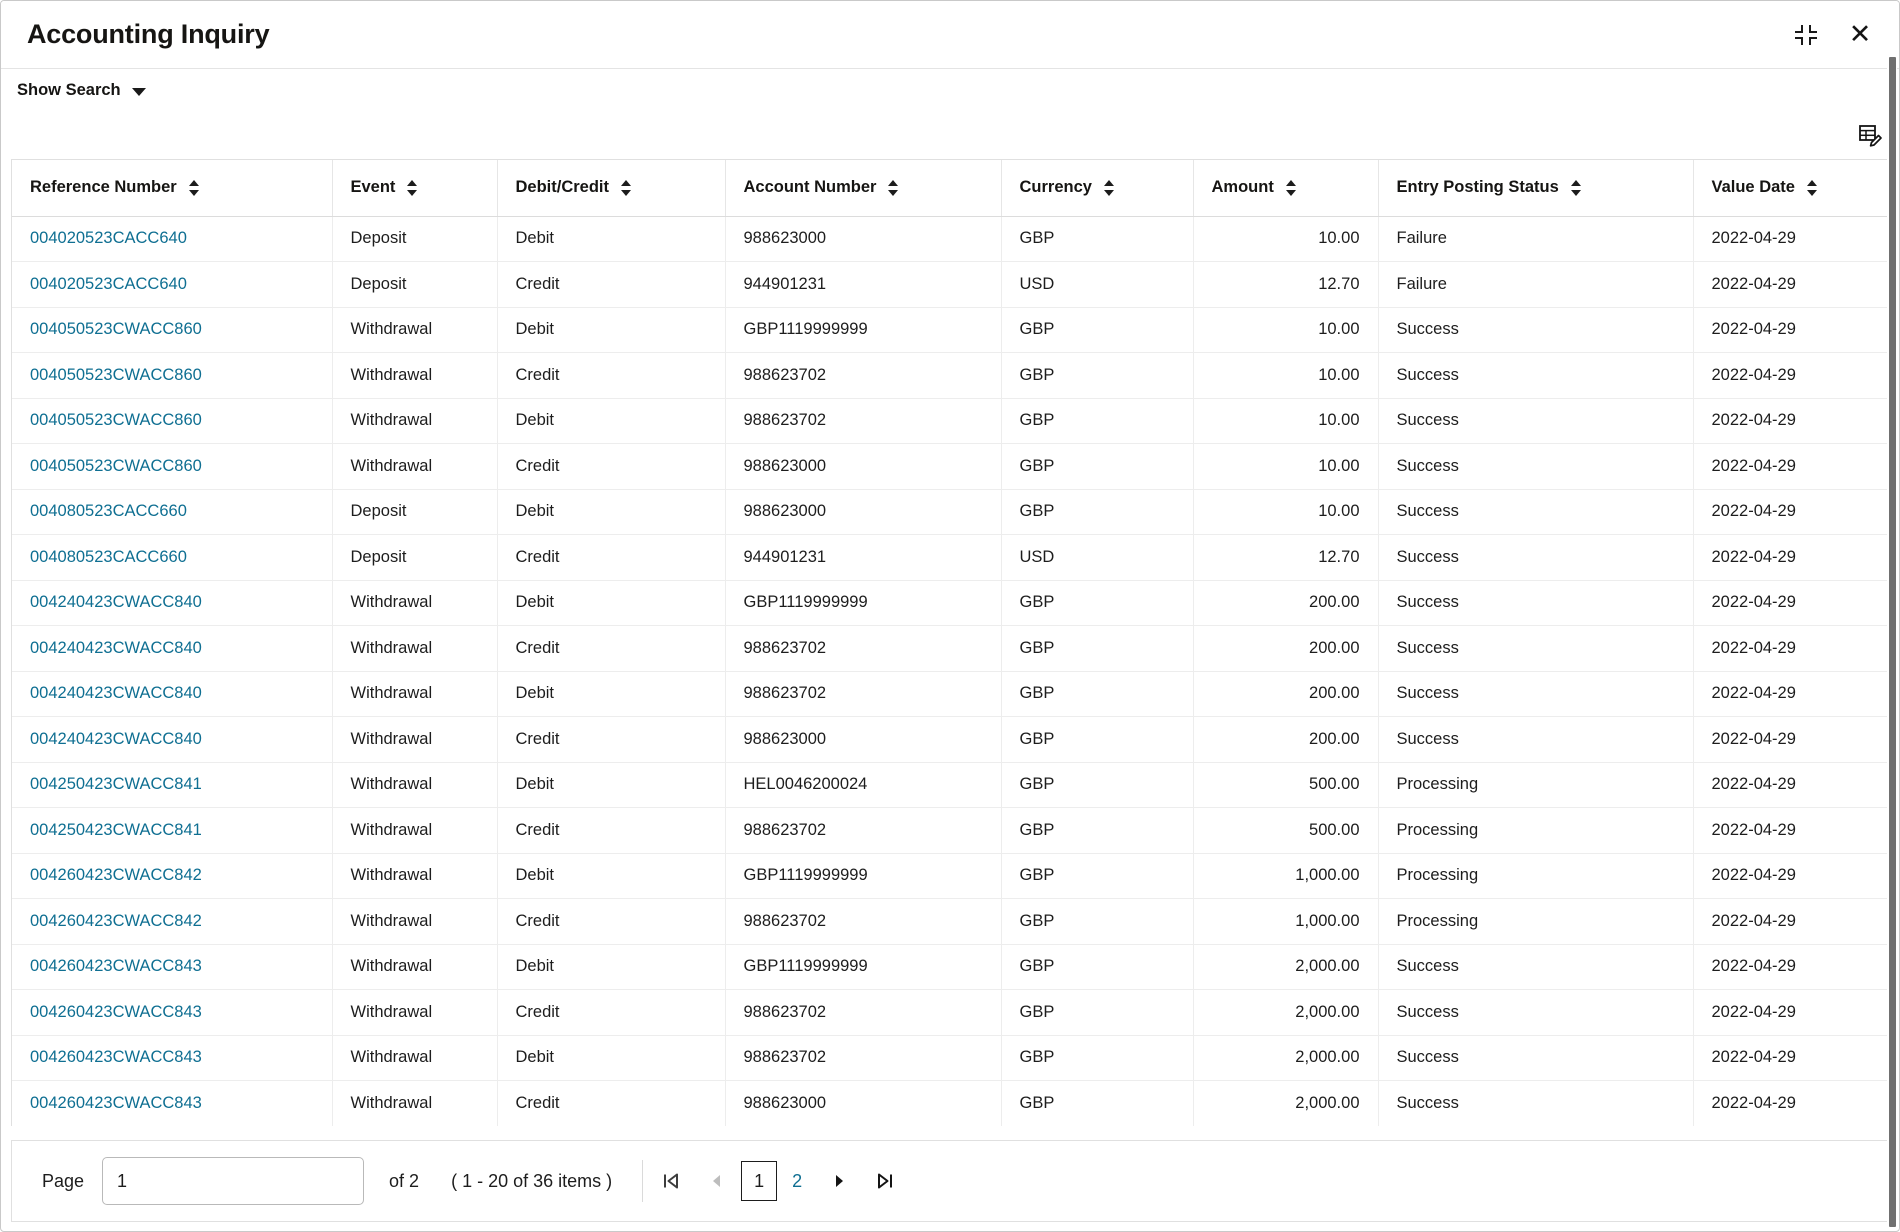 The width and height of the screenshot is (1900, 1232). Describe the element at coordinates (1870, 135) in the screenshot. I see `table-edit-icon` at that location.